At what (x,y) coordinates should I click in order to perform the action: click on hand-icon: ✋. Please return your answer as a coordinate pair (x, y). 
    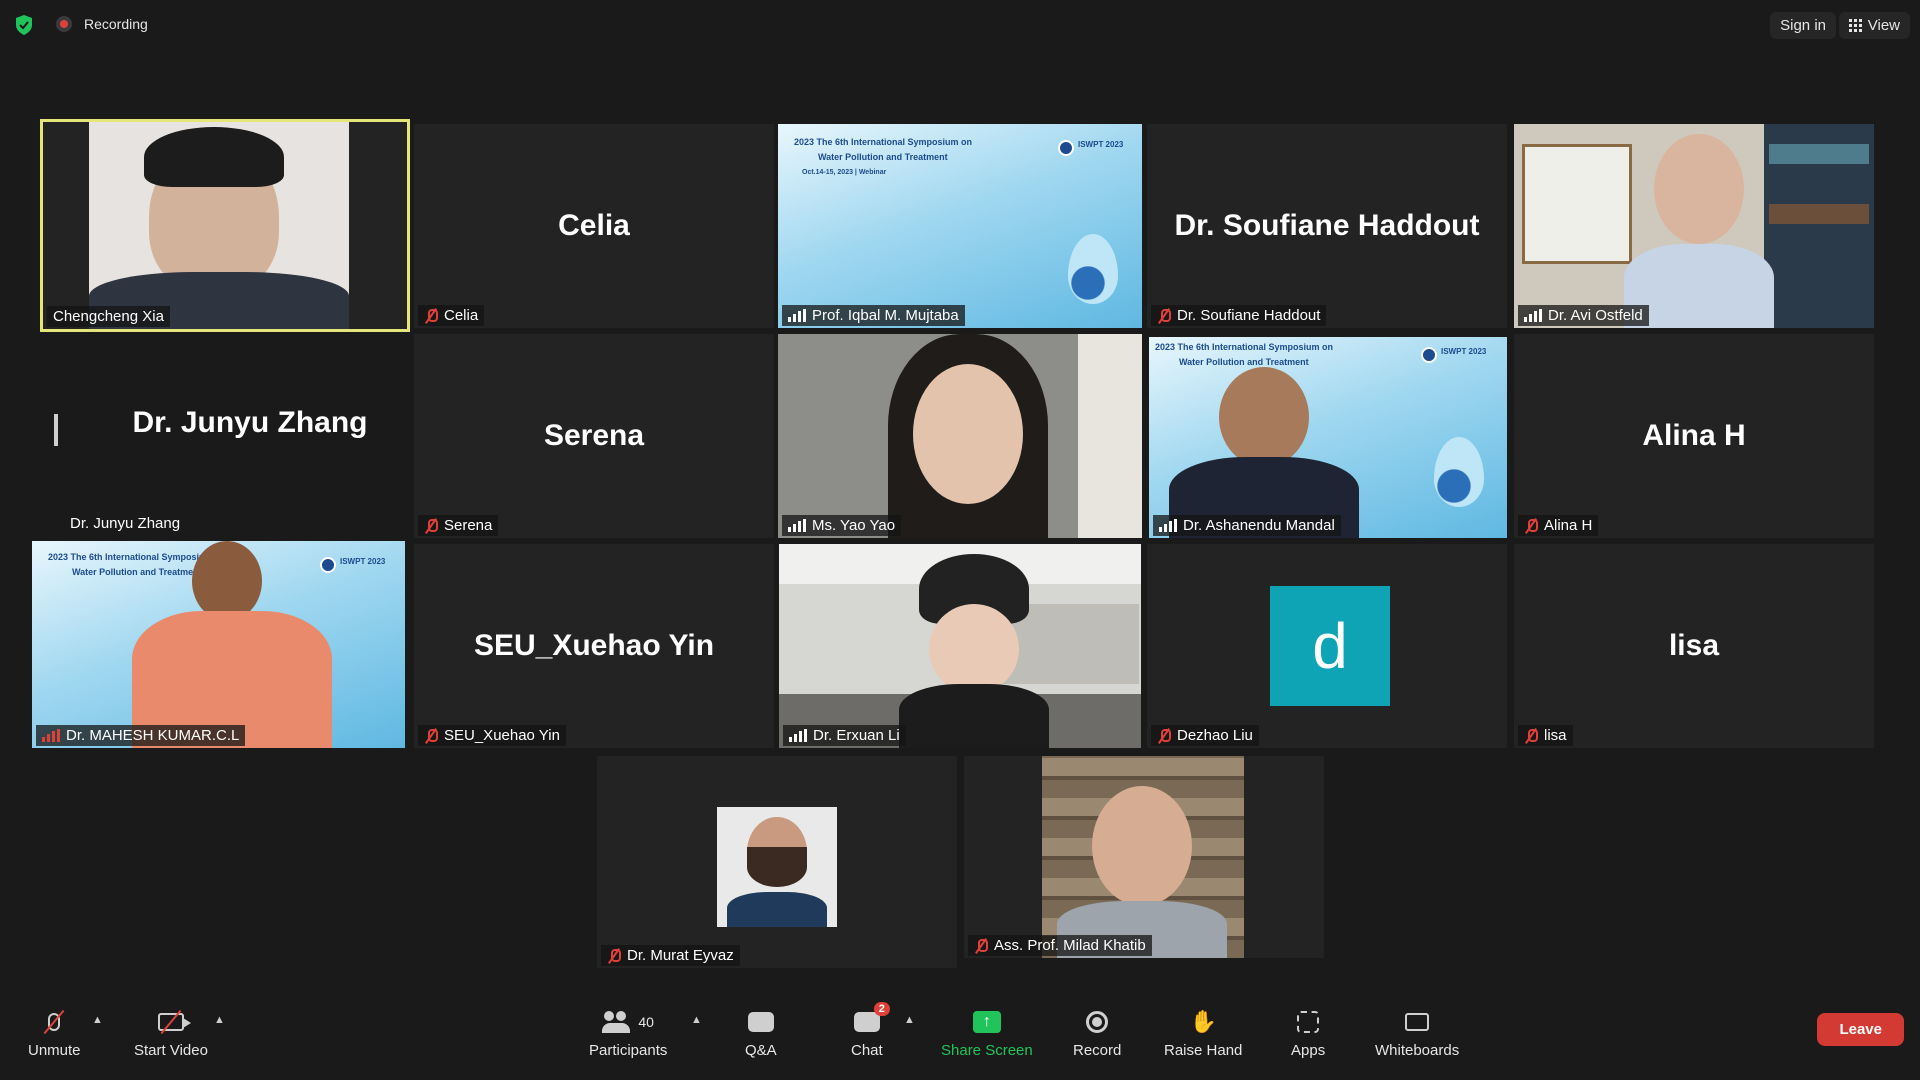
    Looking at the image, I should click on (1203, 1021).